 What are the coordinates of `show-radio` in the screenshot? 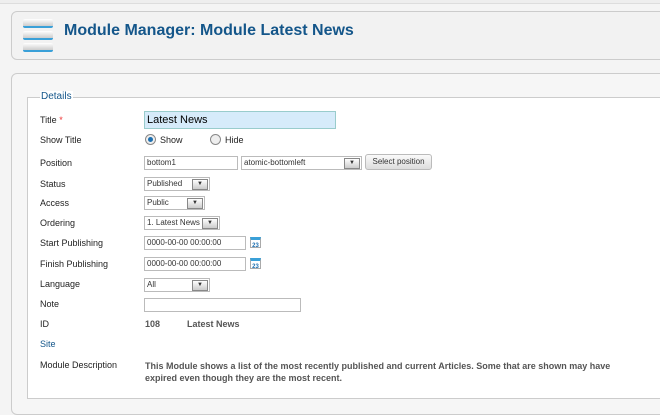 It's located at (150, 139).